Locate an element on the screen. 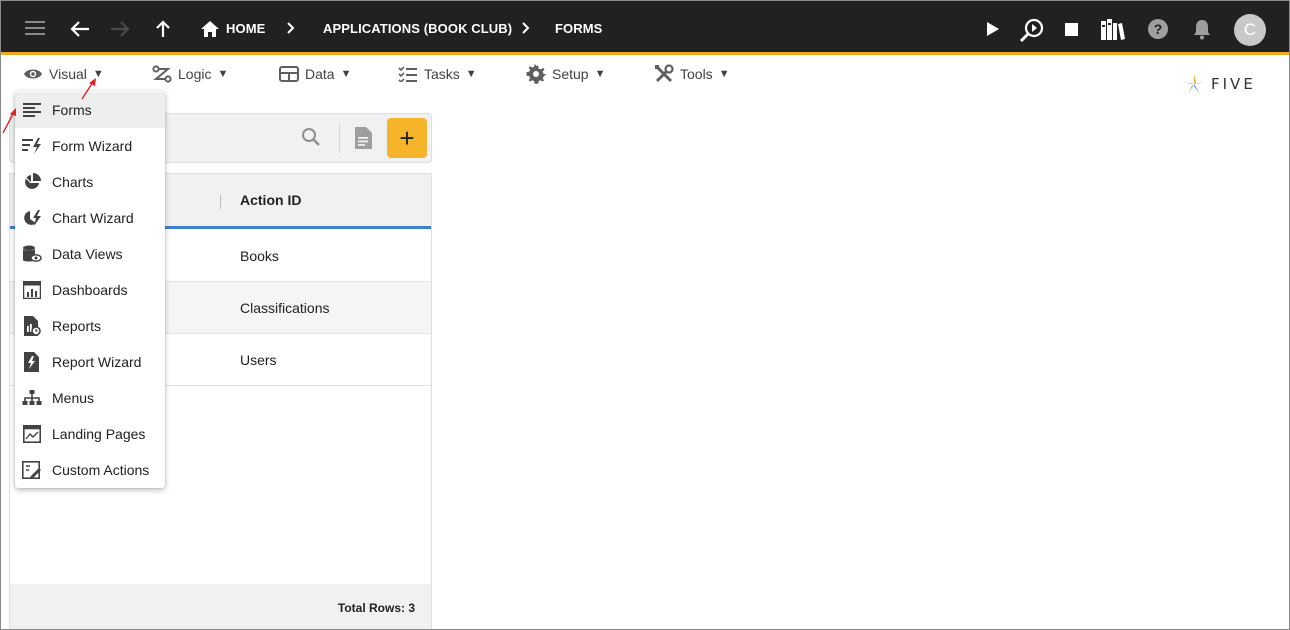 The image size is (1290, 630). dropdown-item-chart-wizard: Chart Wizard is located at coordinates (90, 218).